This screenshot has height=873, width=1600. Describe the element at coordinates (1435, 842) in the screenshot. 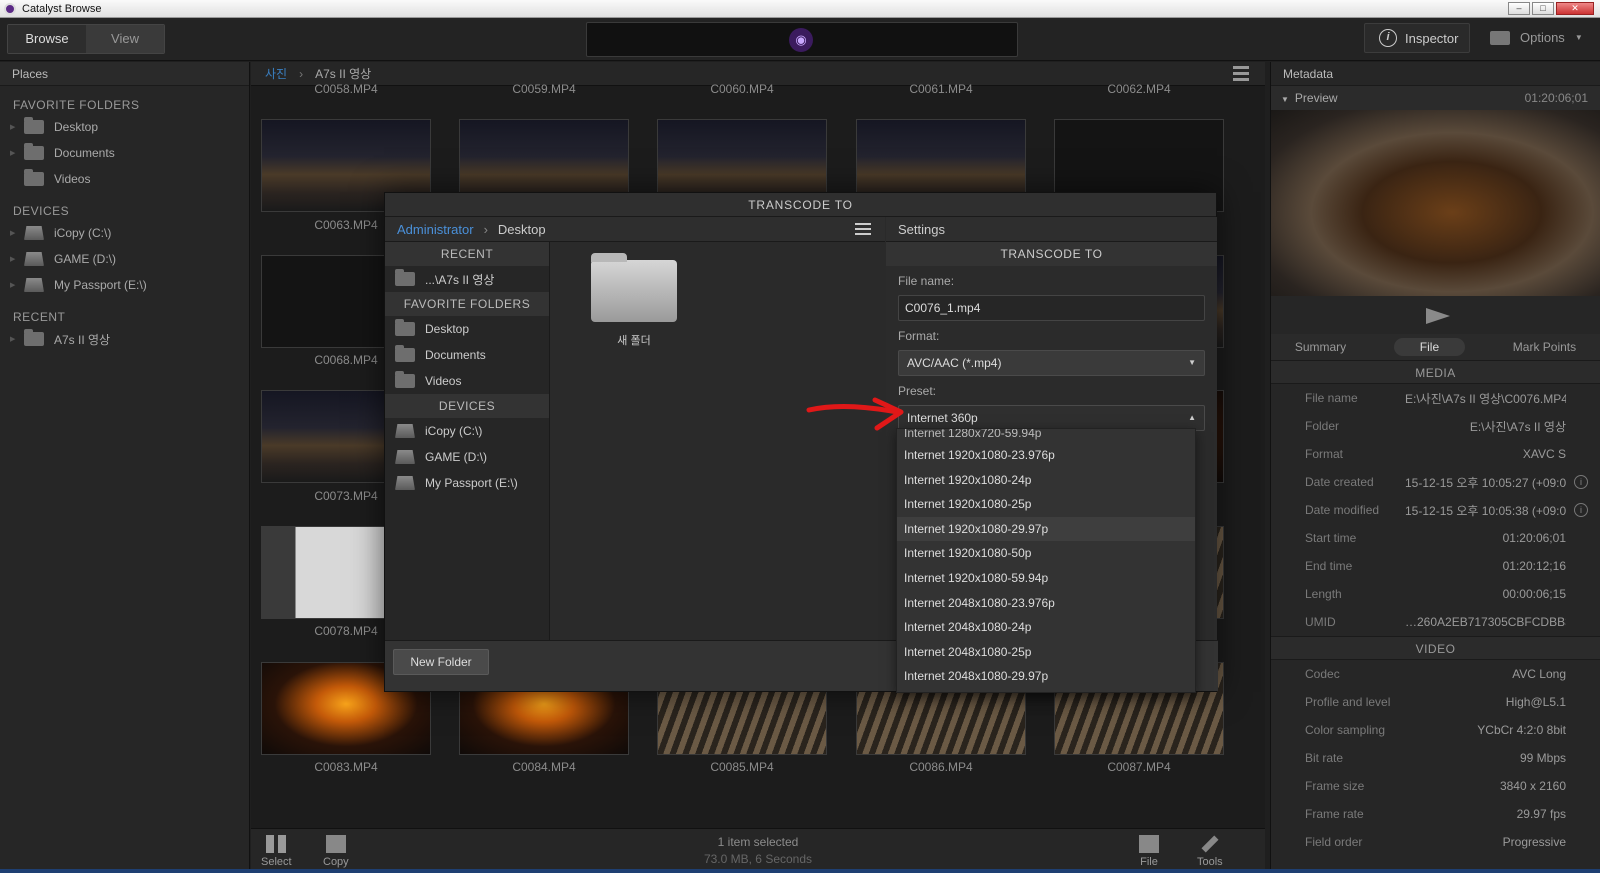

I see `metadata-row: Field order Progressive` at that location.